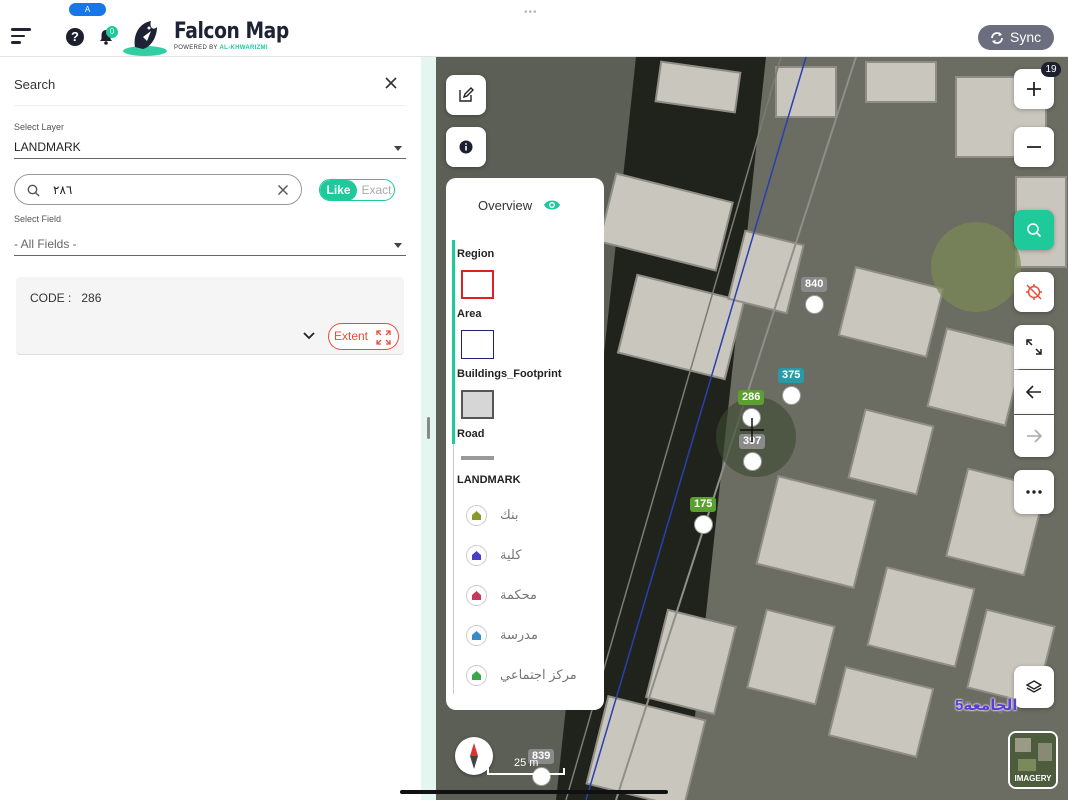 This screenshot has width=1068, height=800. What do you see at coordinates (351, 336) in the screenshot?
I see `extent-label: Extent` at bounding box center [351, 336].